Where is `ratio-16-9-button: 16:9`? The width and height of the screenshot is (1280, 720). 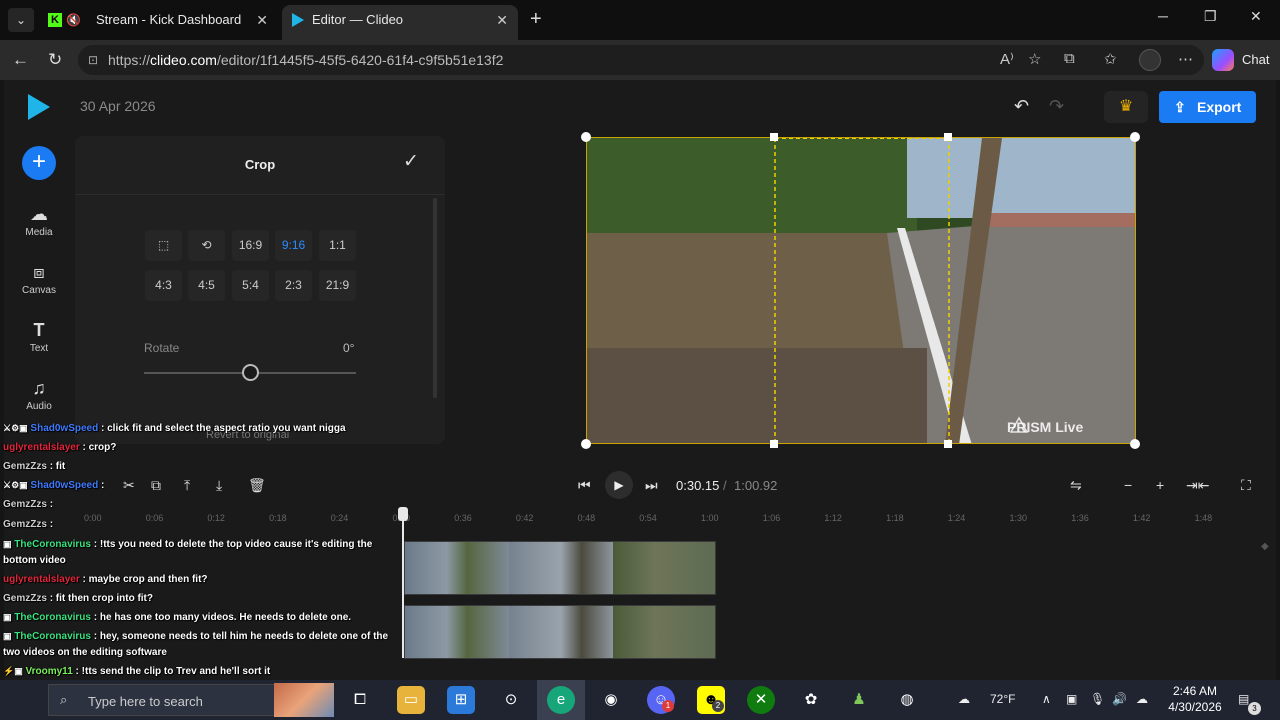 ratio-16-9-button: 16:9 is located at coordinates (250, 245).